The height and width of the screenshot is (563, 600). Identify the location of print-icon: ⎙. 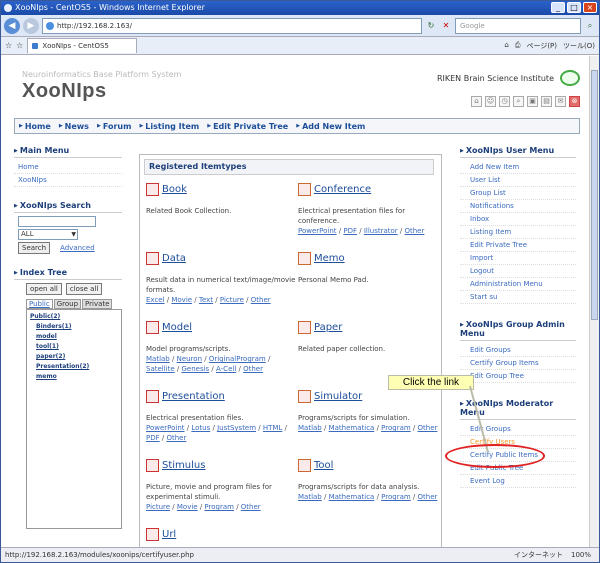
(518, 46).